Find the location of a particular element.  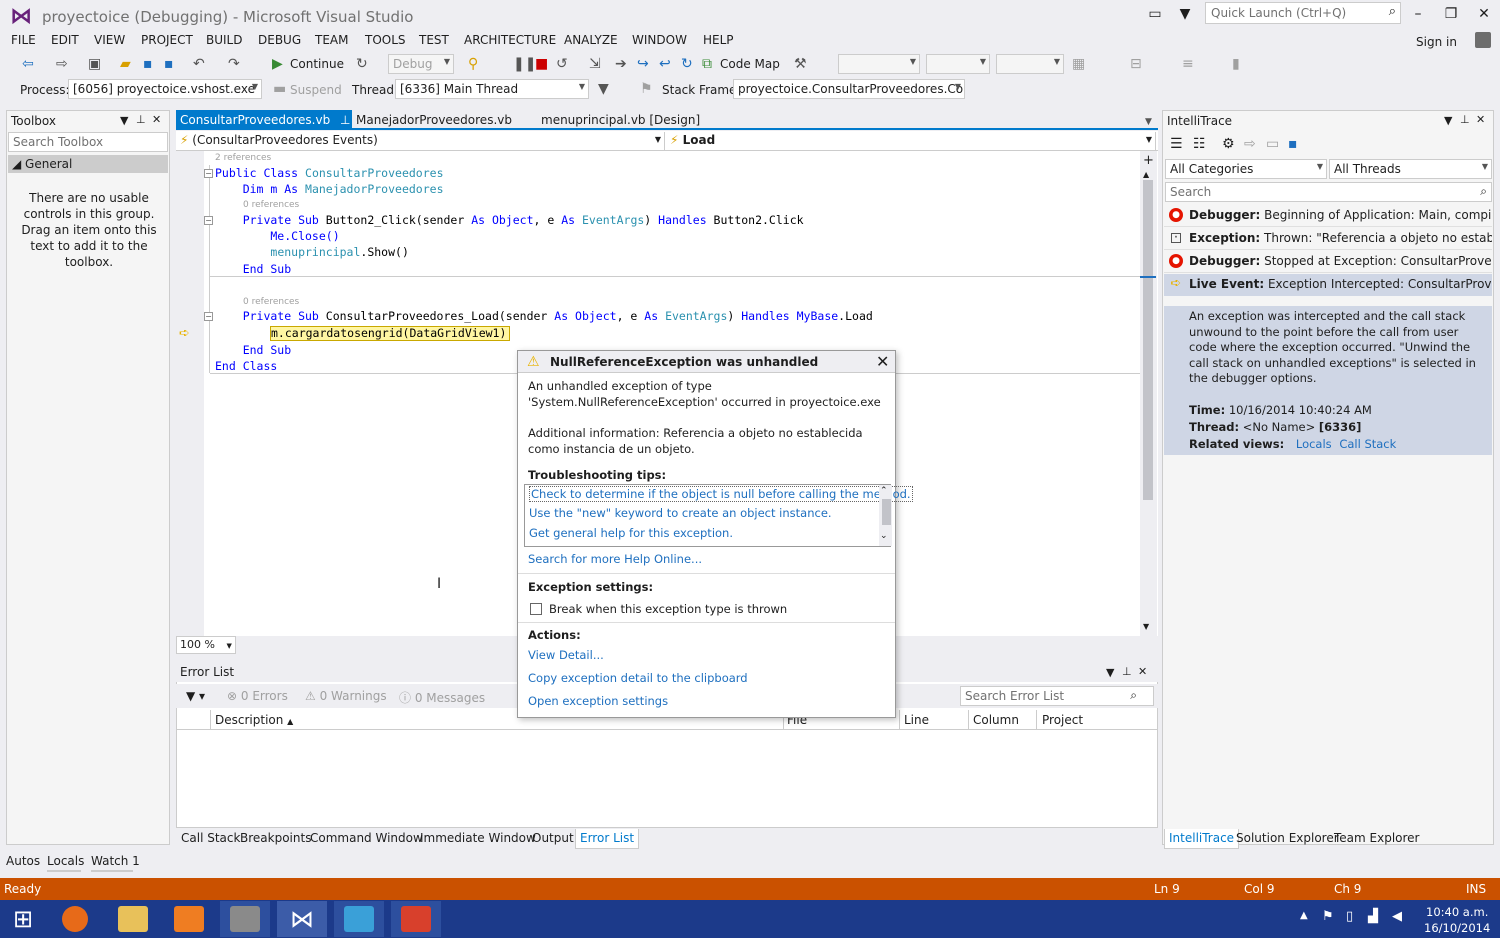

break-when-thrown-checkbox is located at coordinates (536, 609).